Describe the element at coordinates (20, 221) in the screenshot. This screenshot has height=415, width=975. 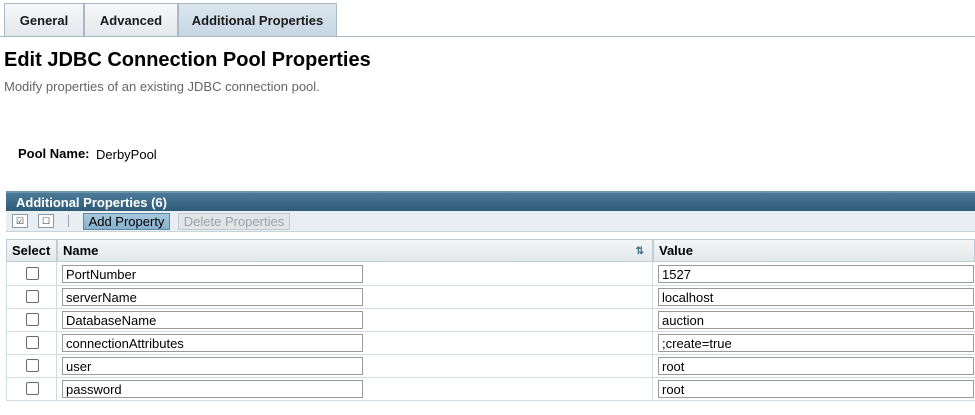
I see `select-all-icon: ☑` at that location.